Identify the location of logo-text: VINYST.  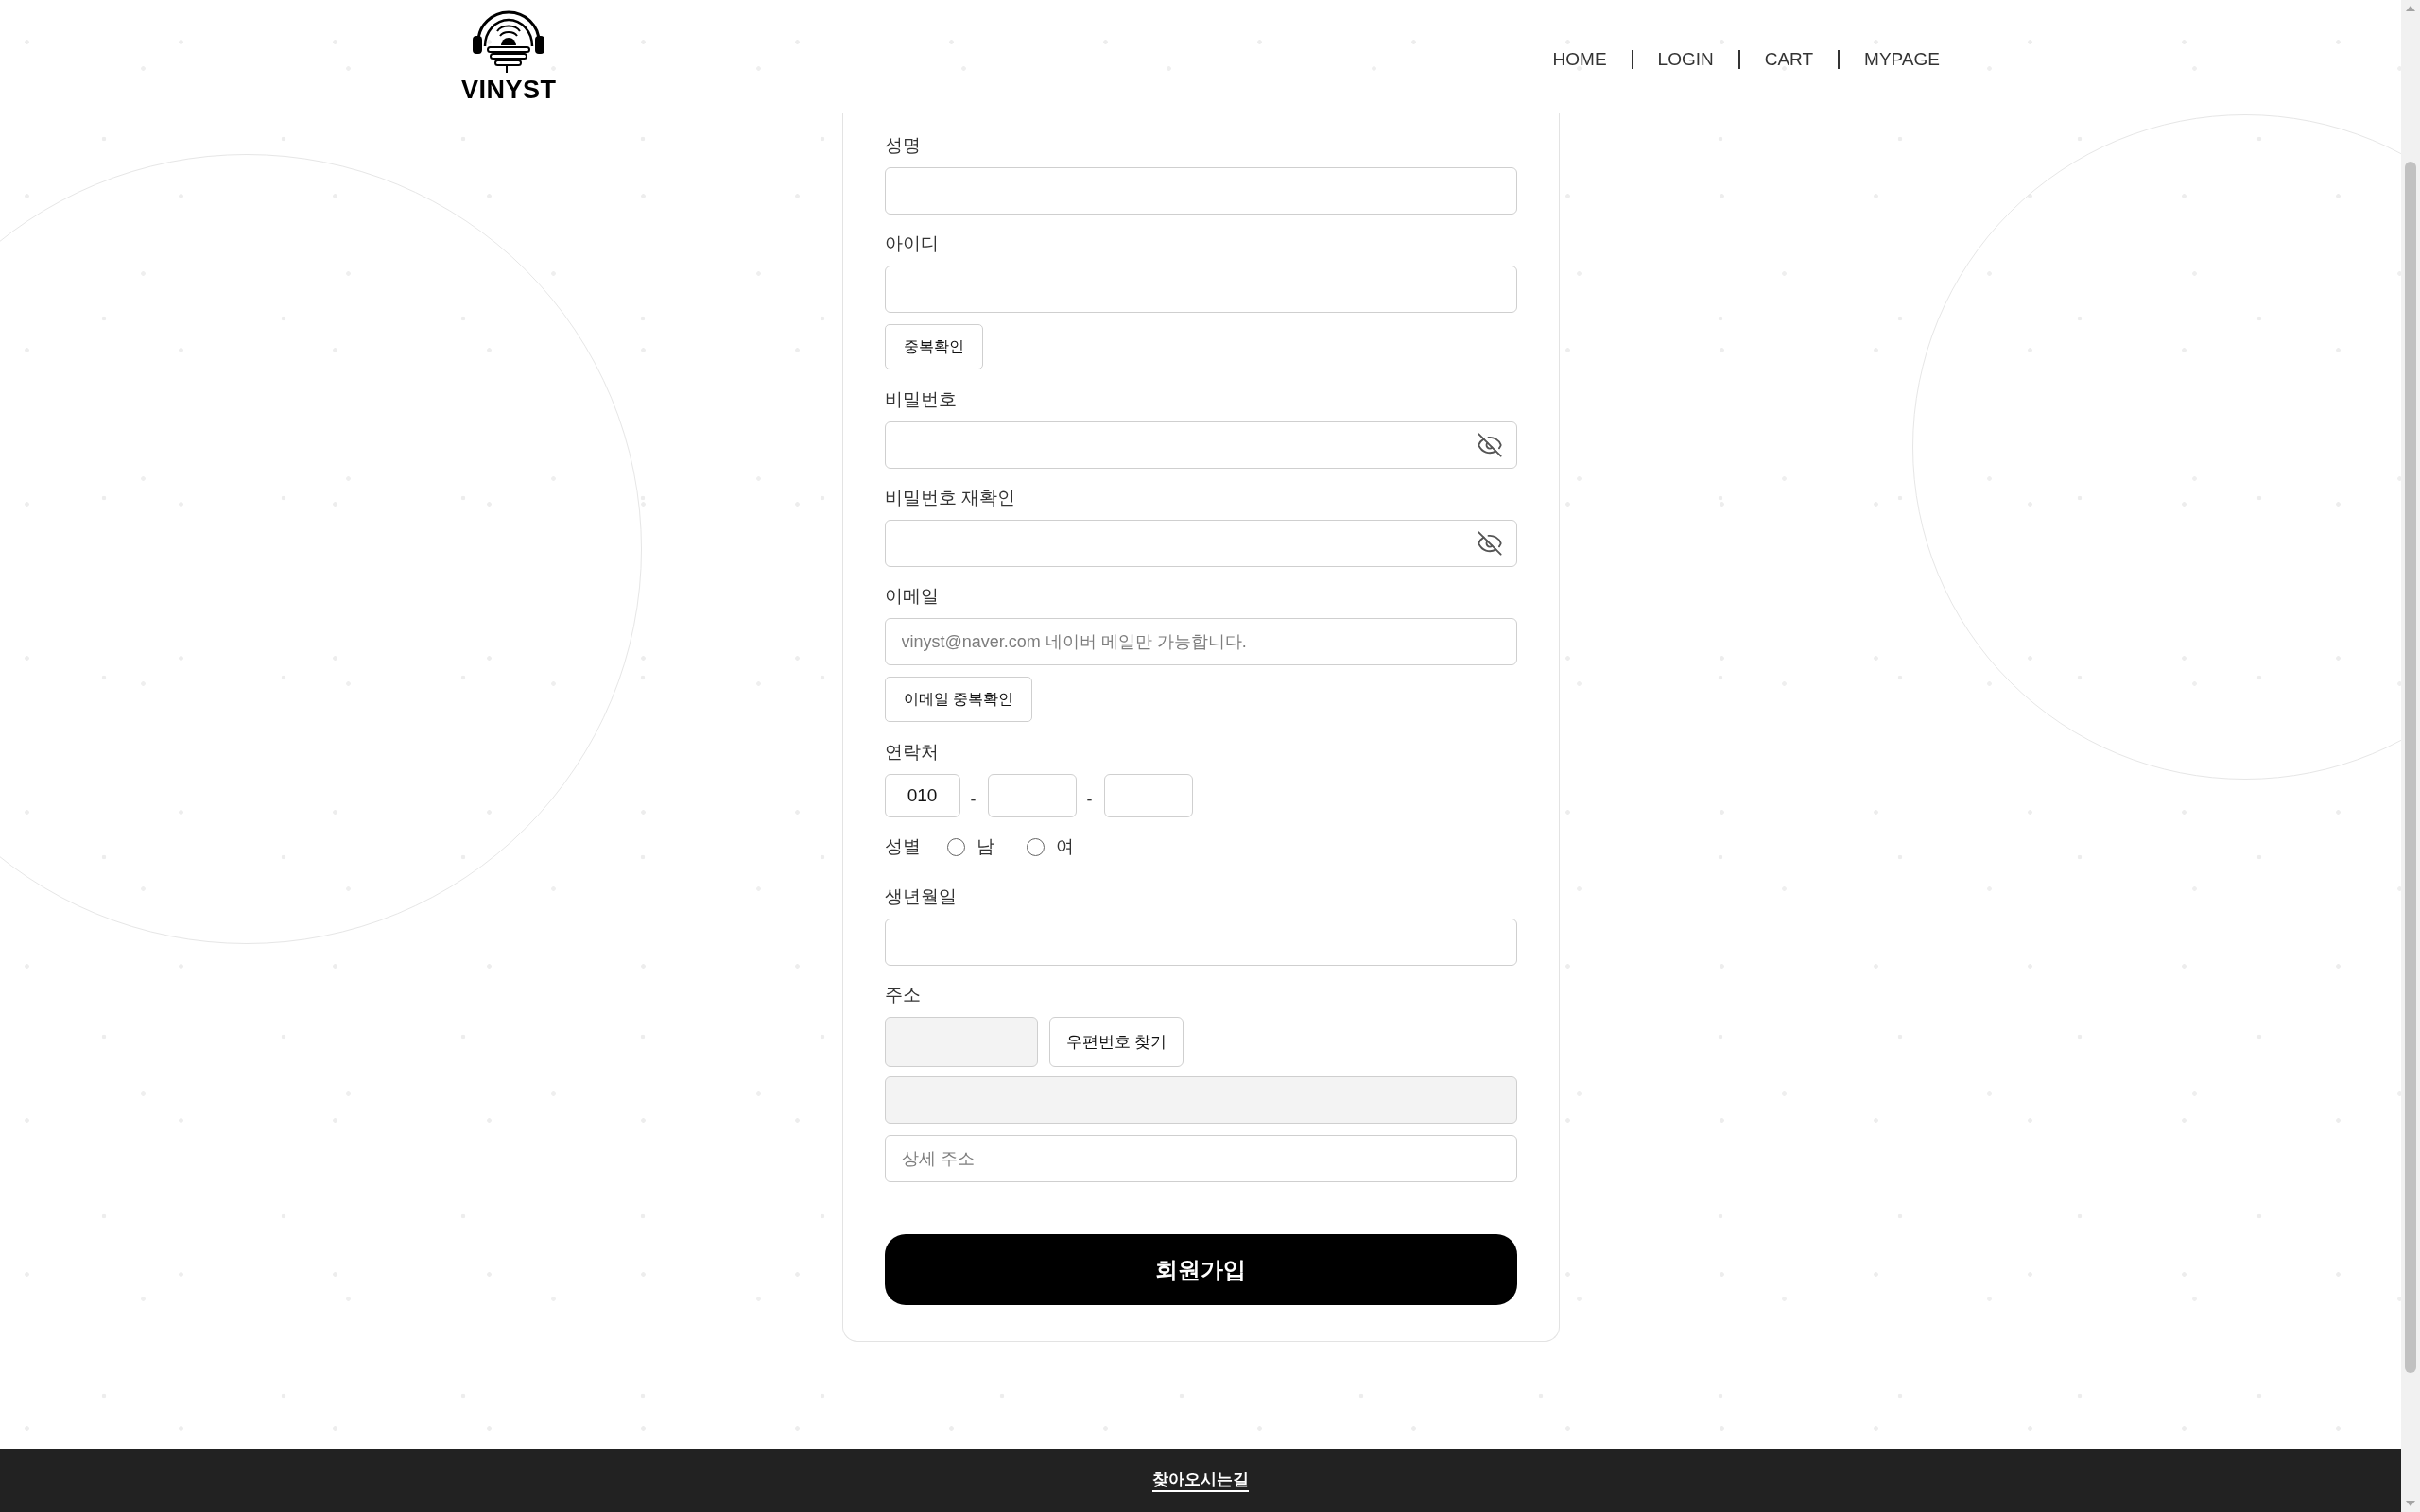
(509, 90).